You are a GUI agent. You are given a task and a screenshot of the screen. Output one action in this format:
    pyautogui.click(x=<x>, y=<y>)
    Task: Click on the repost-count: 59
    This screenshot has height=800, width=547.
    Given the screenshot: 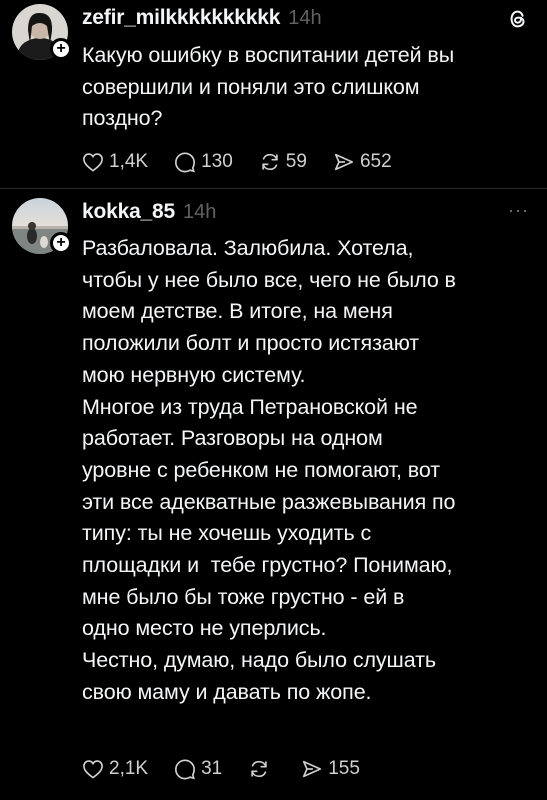 What is the action you would take?
    pyautogui.click(x=296, y=161)
    